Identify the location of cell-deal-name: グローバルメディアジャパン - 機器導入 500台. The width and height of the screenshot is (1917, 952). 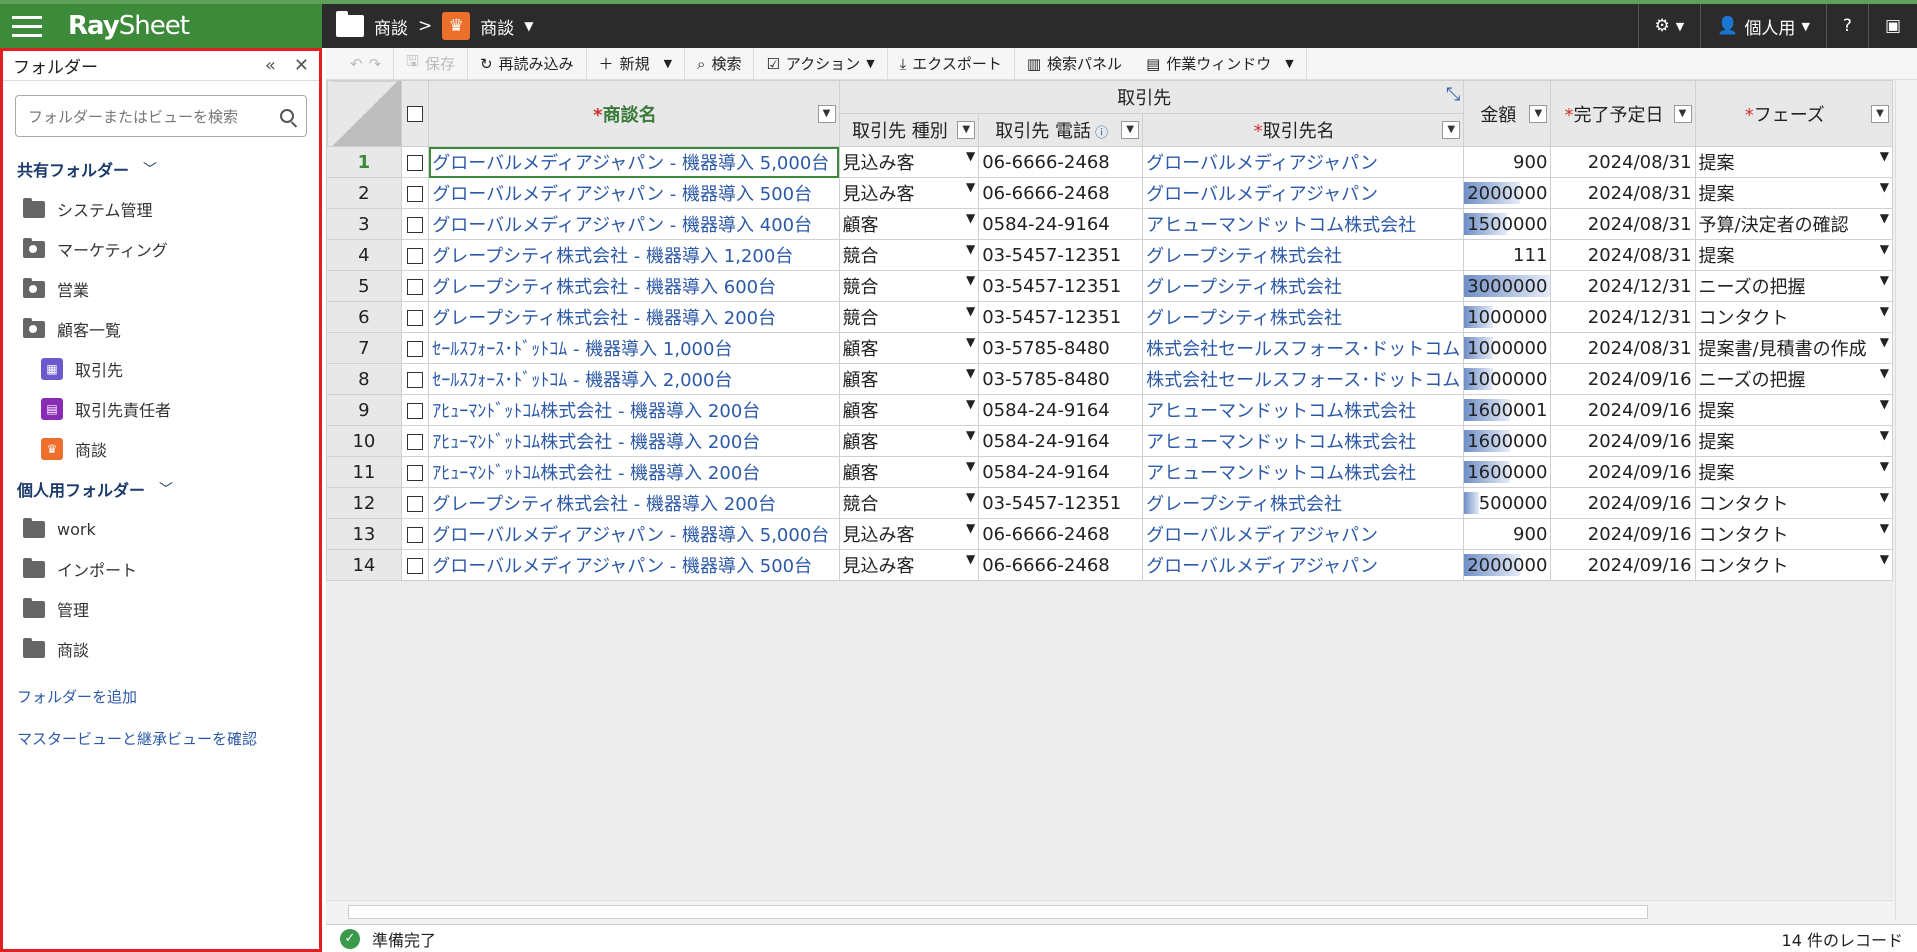
(634, 193).